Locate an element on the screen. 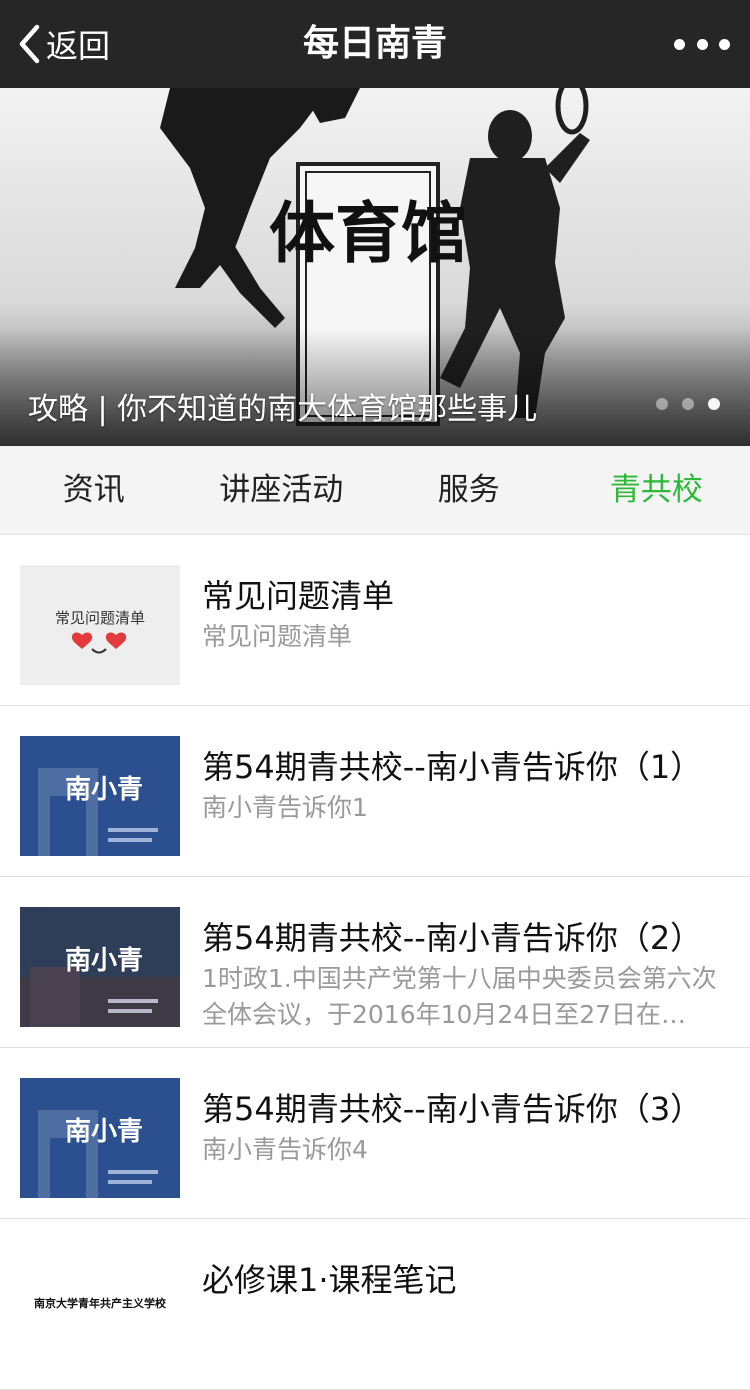  more-dots-icon is located at coordinates (702, 44).